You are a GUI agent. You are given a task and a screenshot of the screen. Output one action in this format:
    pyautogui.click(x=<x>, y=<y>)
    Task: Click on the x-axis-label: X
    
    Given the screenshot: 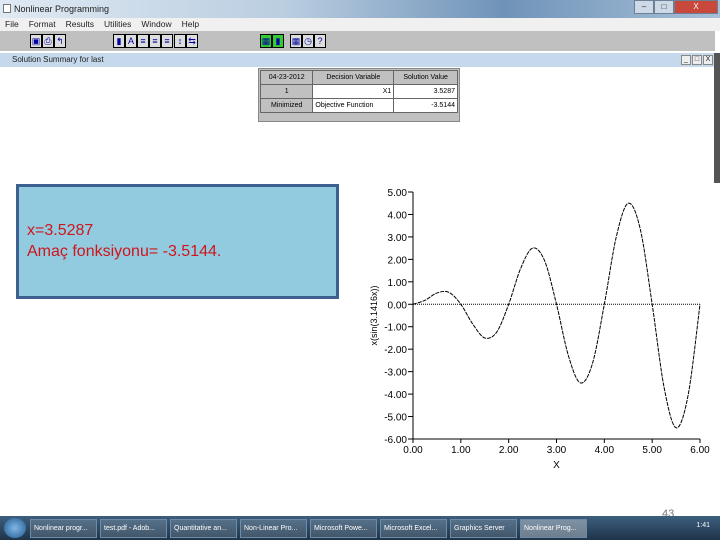 What is the action you would take?
    pyautogui.click(x=556, y=465)
    